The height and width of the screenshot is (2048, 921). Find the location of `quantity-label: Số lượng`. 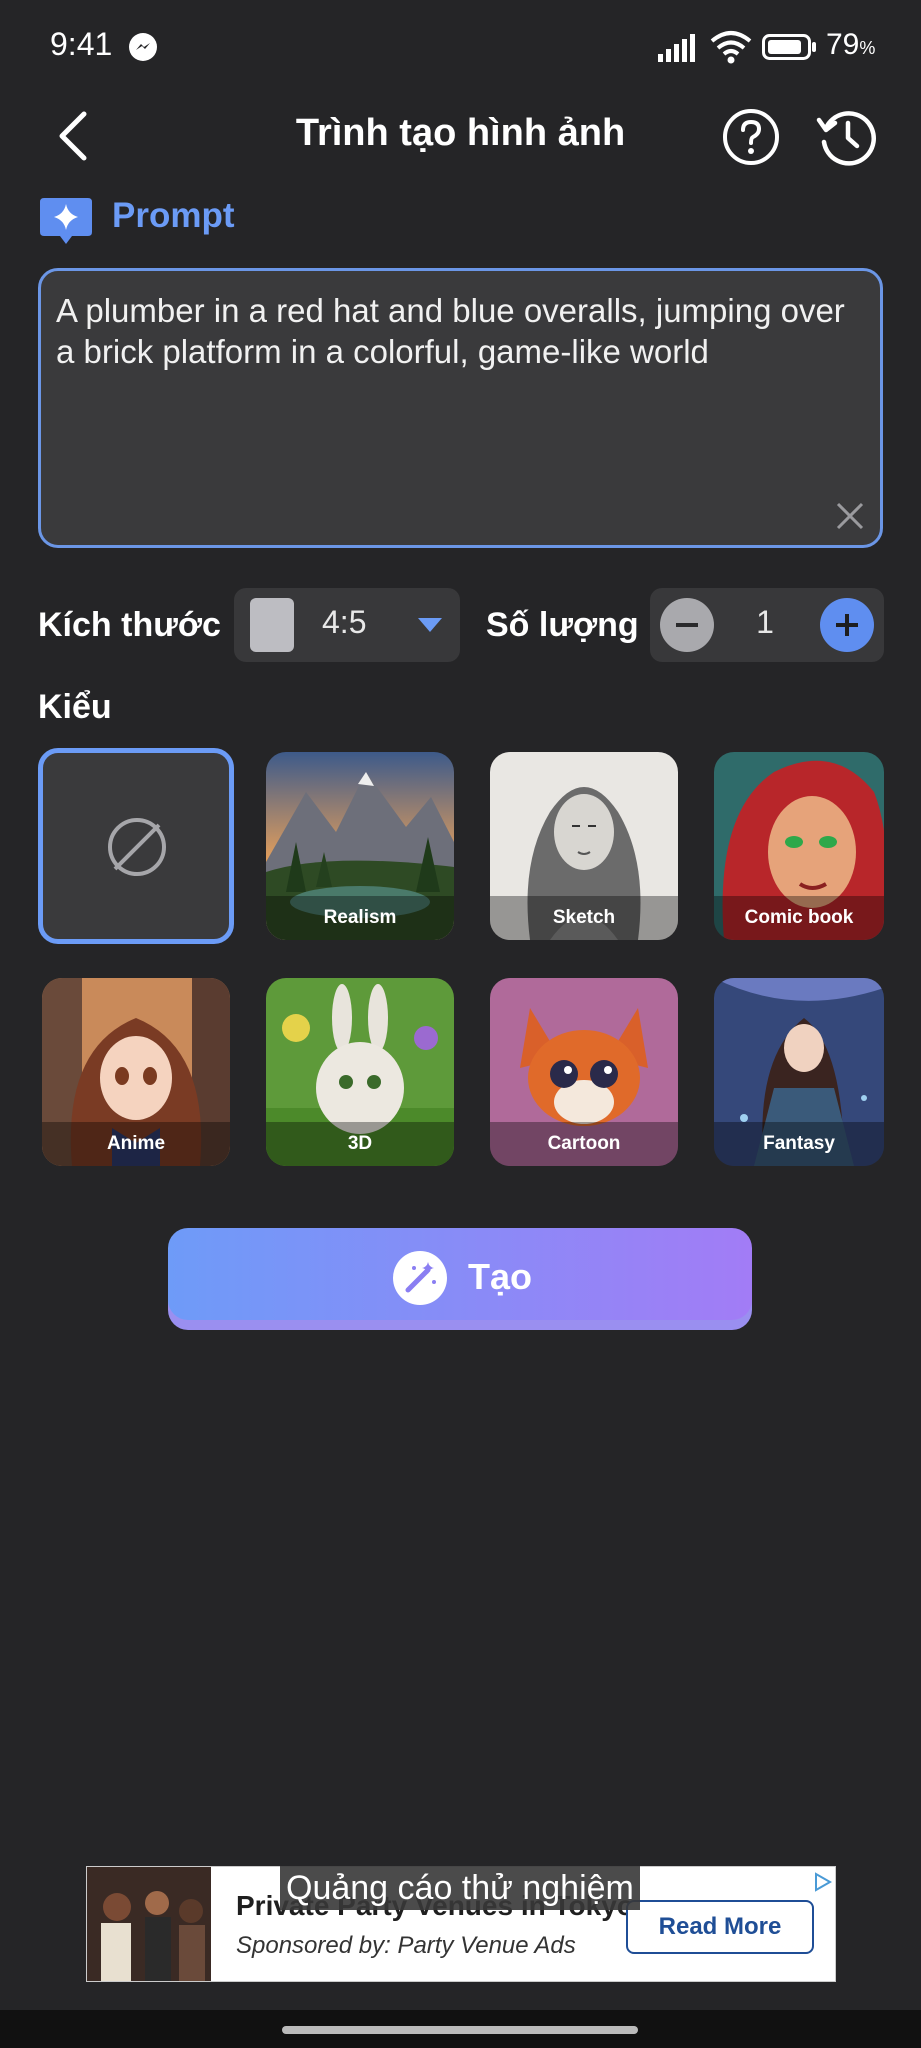

quantity-label: Số lượng is located at coordinates (562, 625).